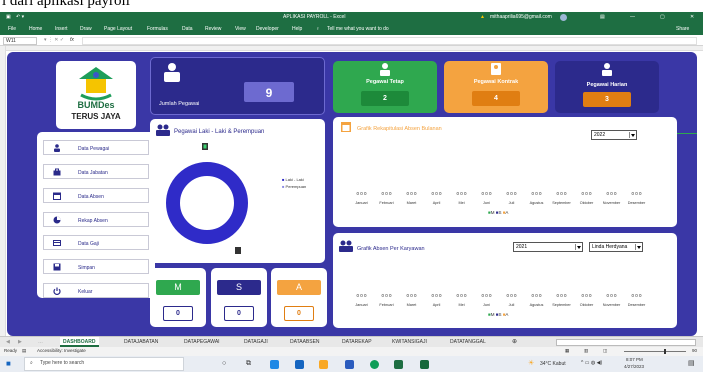  Describe the element at coordinates (299, 364) in the screenshot. I see `store-icon` at that location.